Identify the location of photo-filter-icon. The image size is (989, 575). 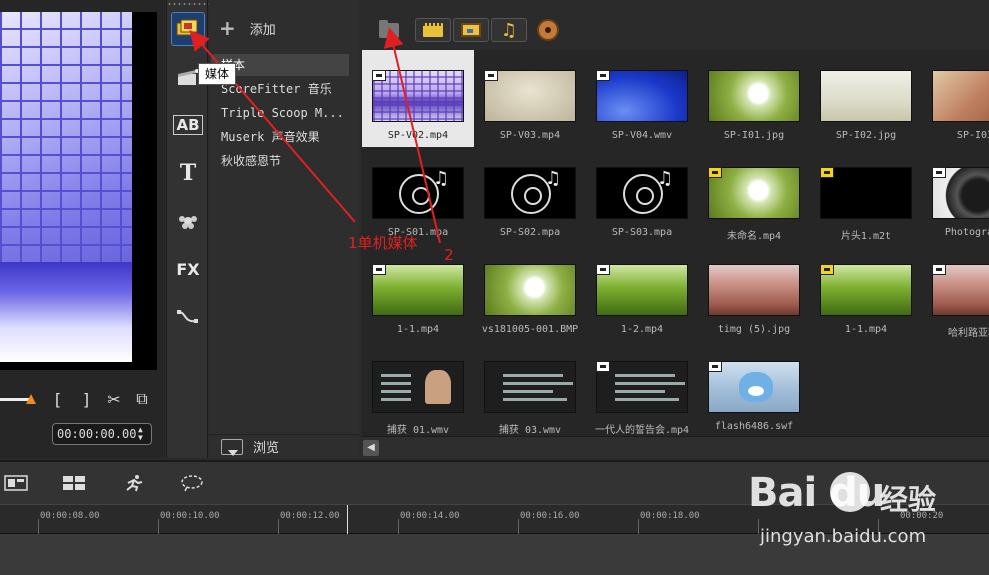
(471, 30).